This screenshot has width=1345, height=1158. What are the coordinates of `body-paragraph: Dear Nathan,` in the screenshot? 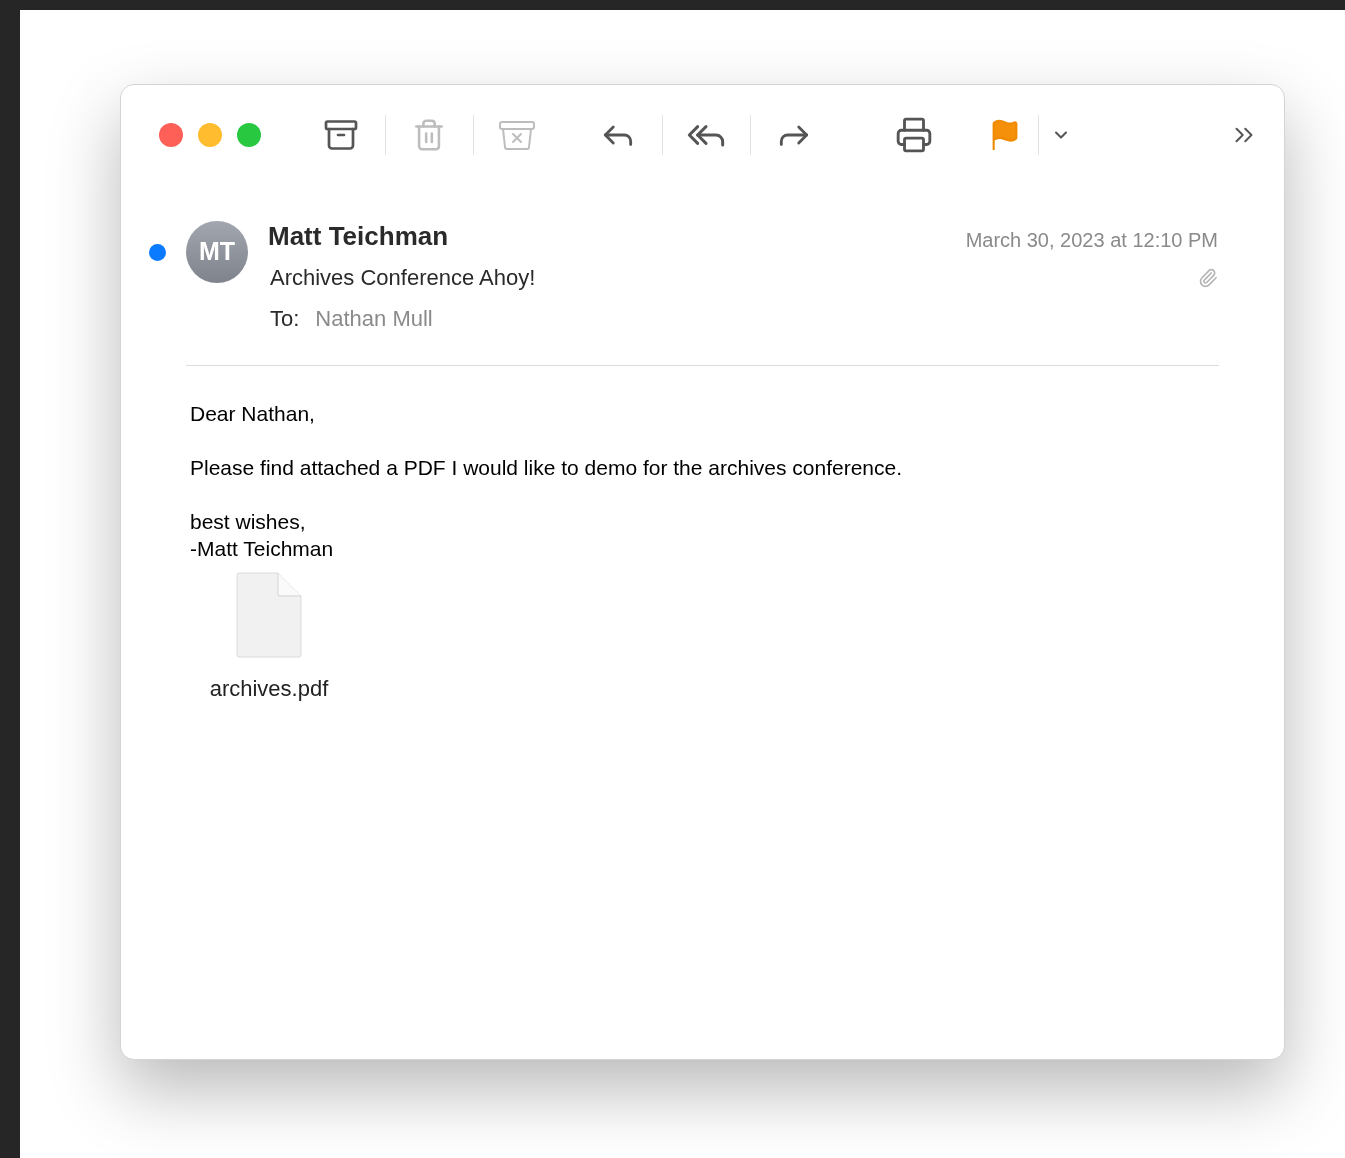 It's located at (253, 414).